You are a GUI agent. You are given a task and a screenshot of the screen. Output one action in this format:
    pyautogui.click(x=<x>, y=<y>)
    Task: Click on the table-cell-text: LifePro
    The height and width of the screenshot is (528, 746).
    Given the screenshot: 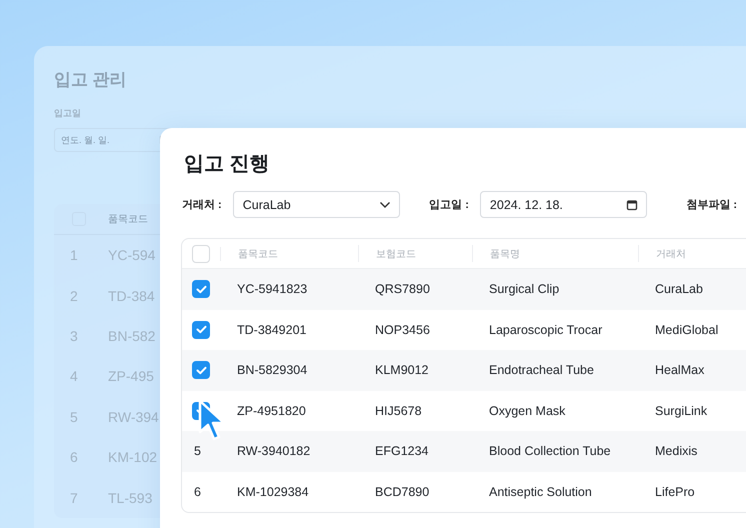 What is the action you would take?
    pyautogui.click(x=675, y=491)
    